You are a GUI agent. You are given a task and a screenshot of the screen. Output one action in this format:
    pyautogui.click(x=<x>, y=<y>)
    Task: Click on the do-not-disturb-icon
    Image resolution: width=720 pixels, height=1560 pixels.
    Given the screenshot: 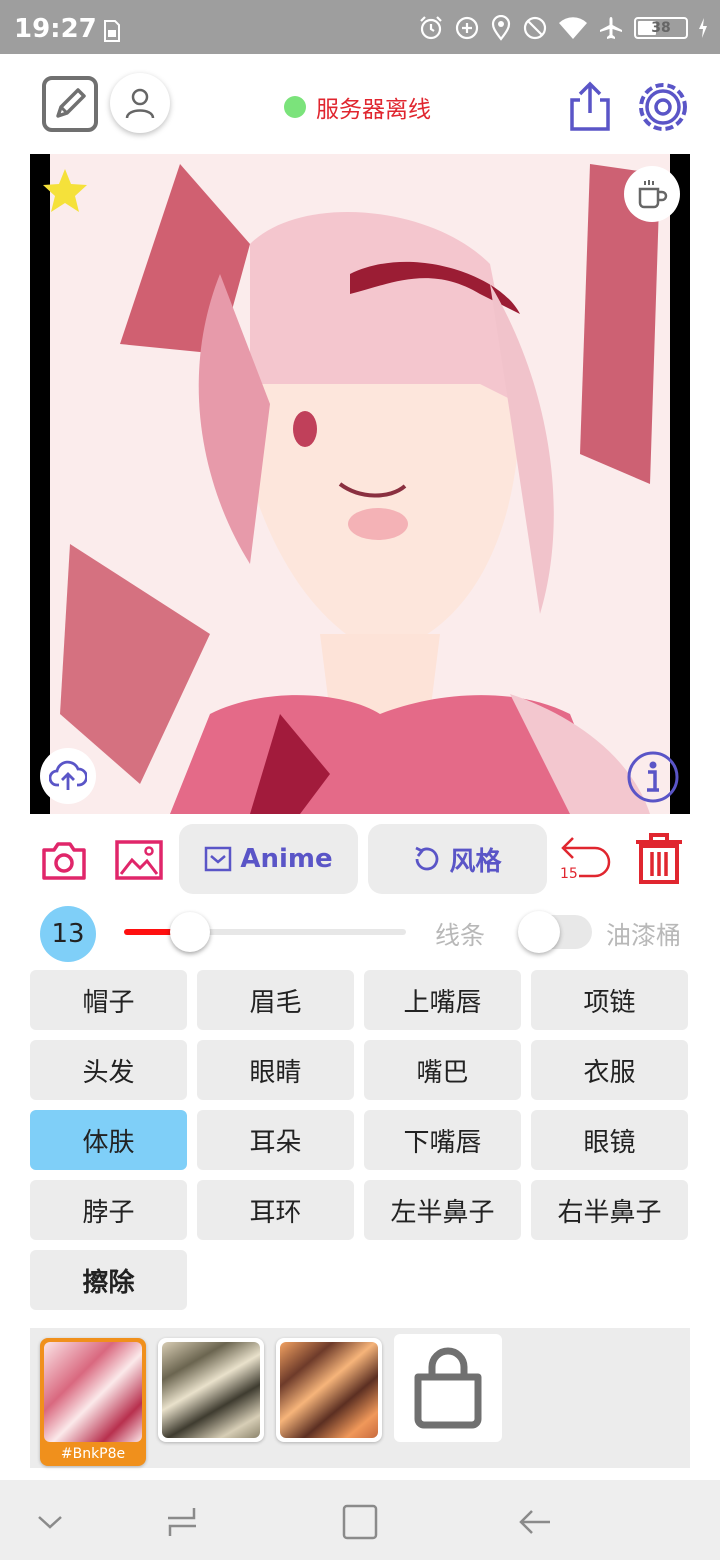 What is the action you would take?
    pyautogui.click(x=535, y=28)
    